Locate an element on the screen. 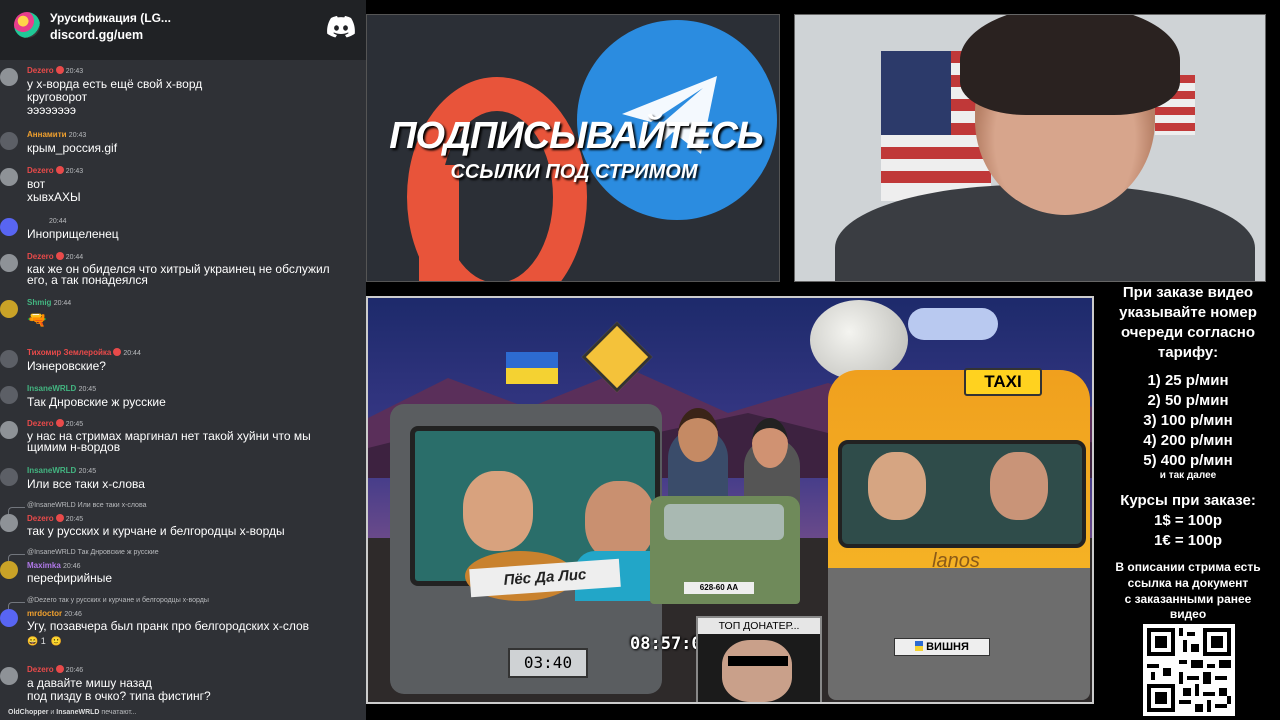 This screenshot has width=1280, height=720. censor-bar is located at coordinates (758, 661).